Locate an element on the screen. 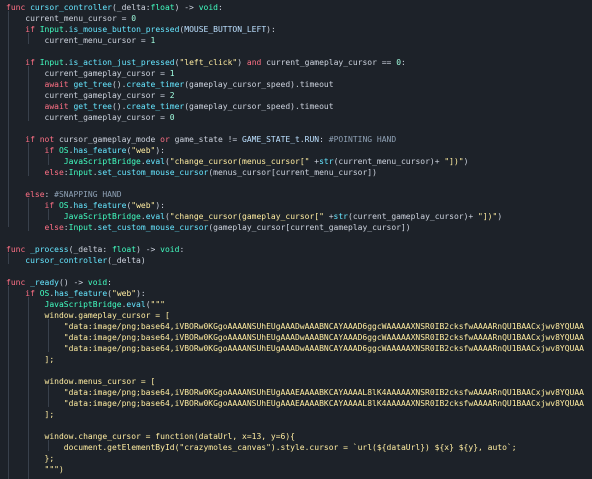  code-line: current_gameplay_cursor = 1 is located at coordinates (90, 73).